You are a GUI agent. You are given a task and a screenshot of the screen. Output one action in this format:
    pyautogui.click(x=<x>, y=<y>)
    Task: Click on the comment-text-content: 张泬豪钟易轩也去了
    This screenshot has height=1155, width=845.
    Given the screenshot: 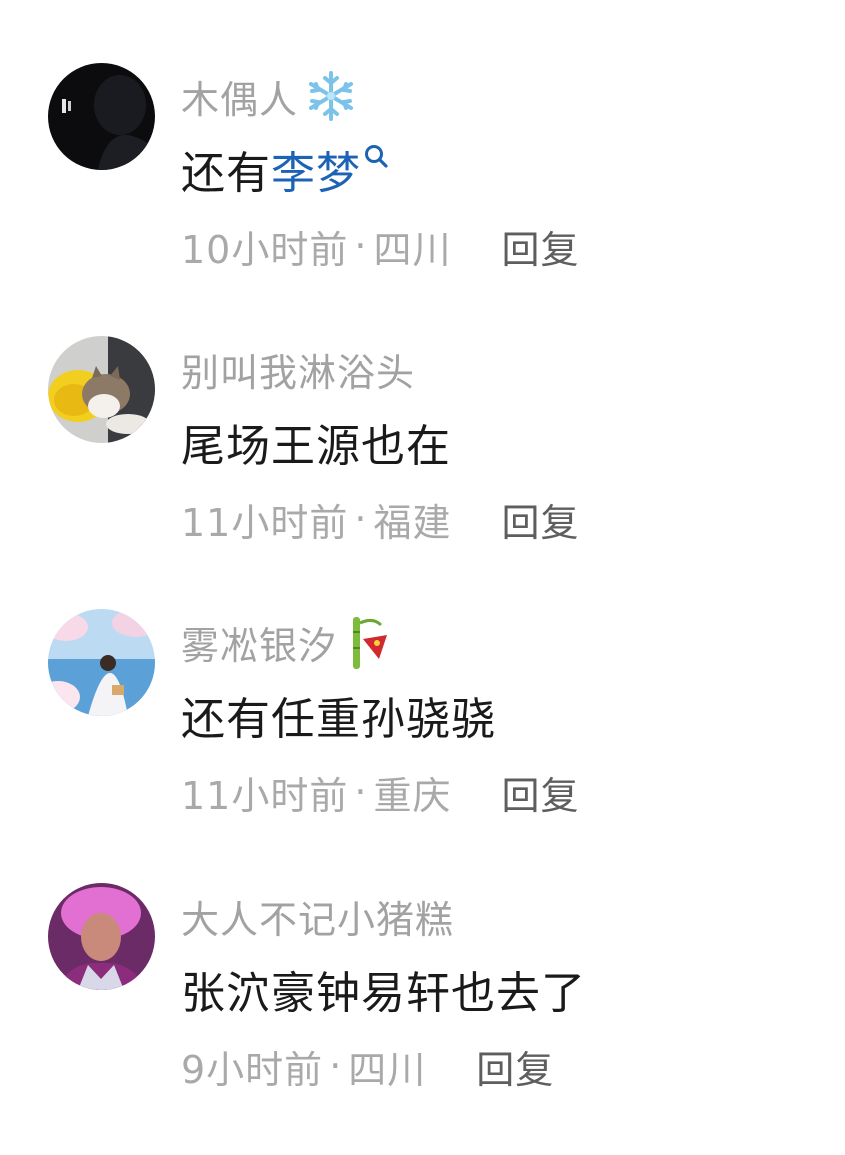 What is the action you would take?
    pyautogui.click(x=383, y=993)
    